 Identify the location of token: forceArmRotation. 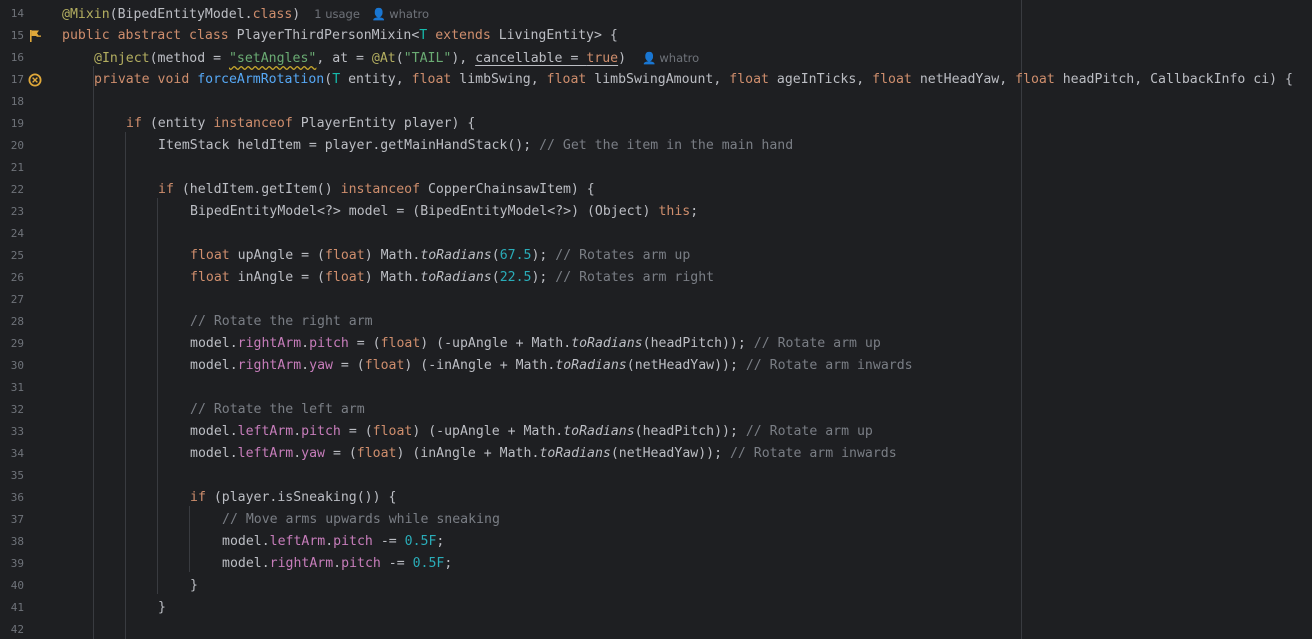
(261, 79).